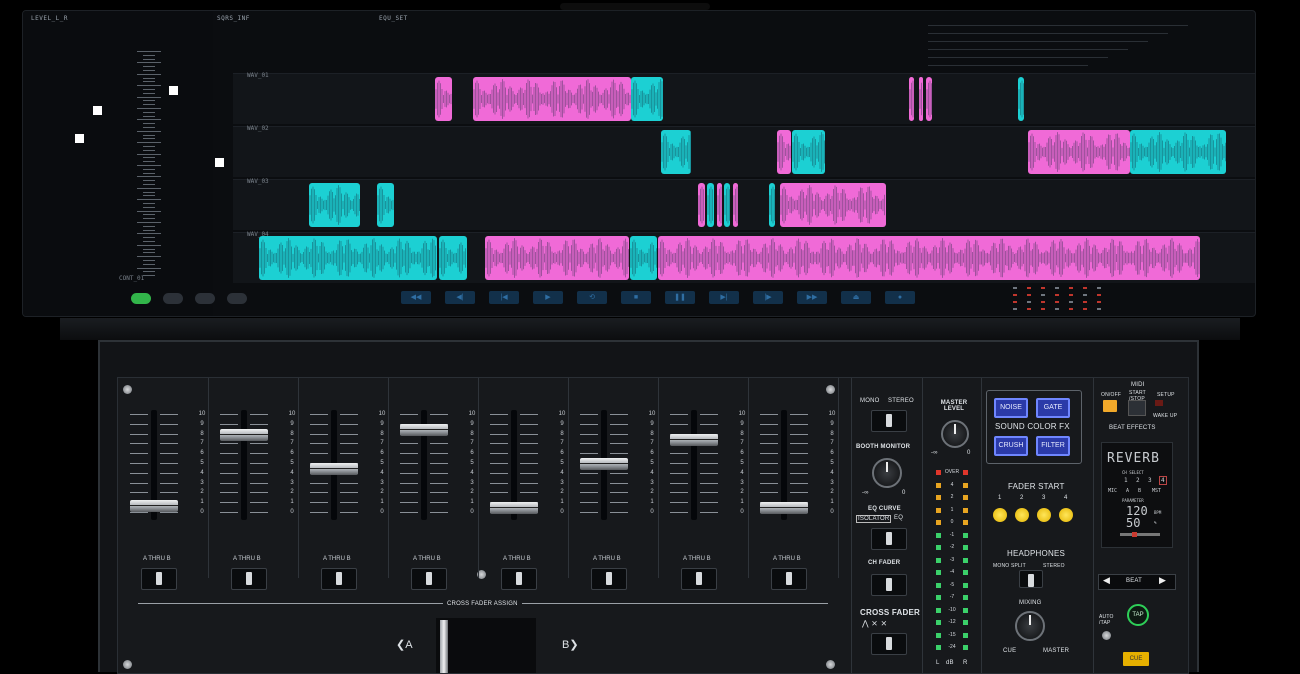 This screenshot has width=1300, height=674. I want to click on track-row: WAV_04, so click(744, 257).